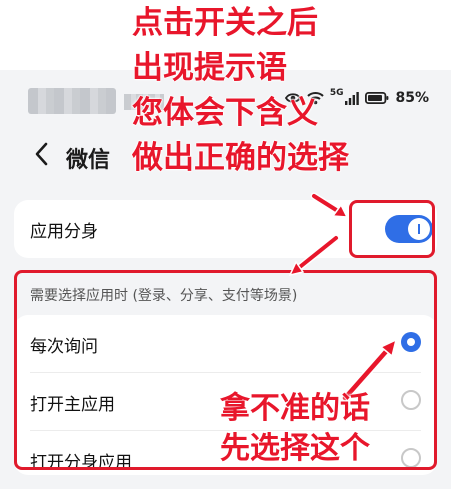  I want to click on annotation-bottom-line: 先选择这个, so click(295, 448).